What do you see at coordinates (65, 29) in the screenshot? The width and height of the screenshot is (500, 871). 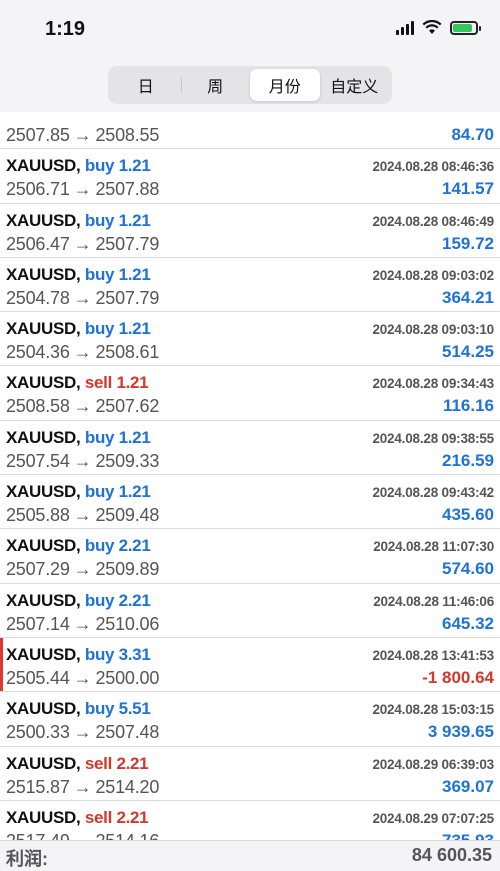 I see `status-time: 1:19` at bounding box center [65, 29].